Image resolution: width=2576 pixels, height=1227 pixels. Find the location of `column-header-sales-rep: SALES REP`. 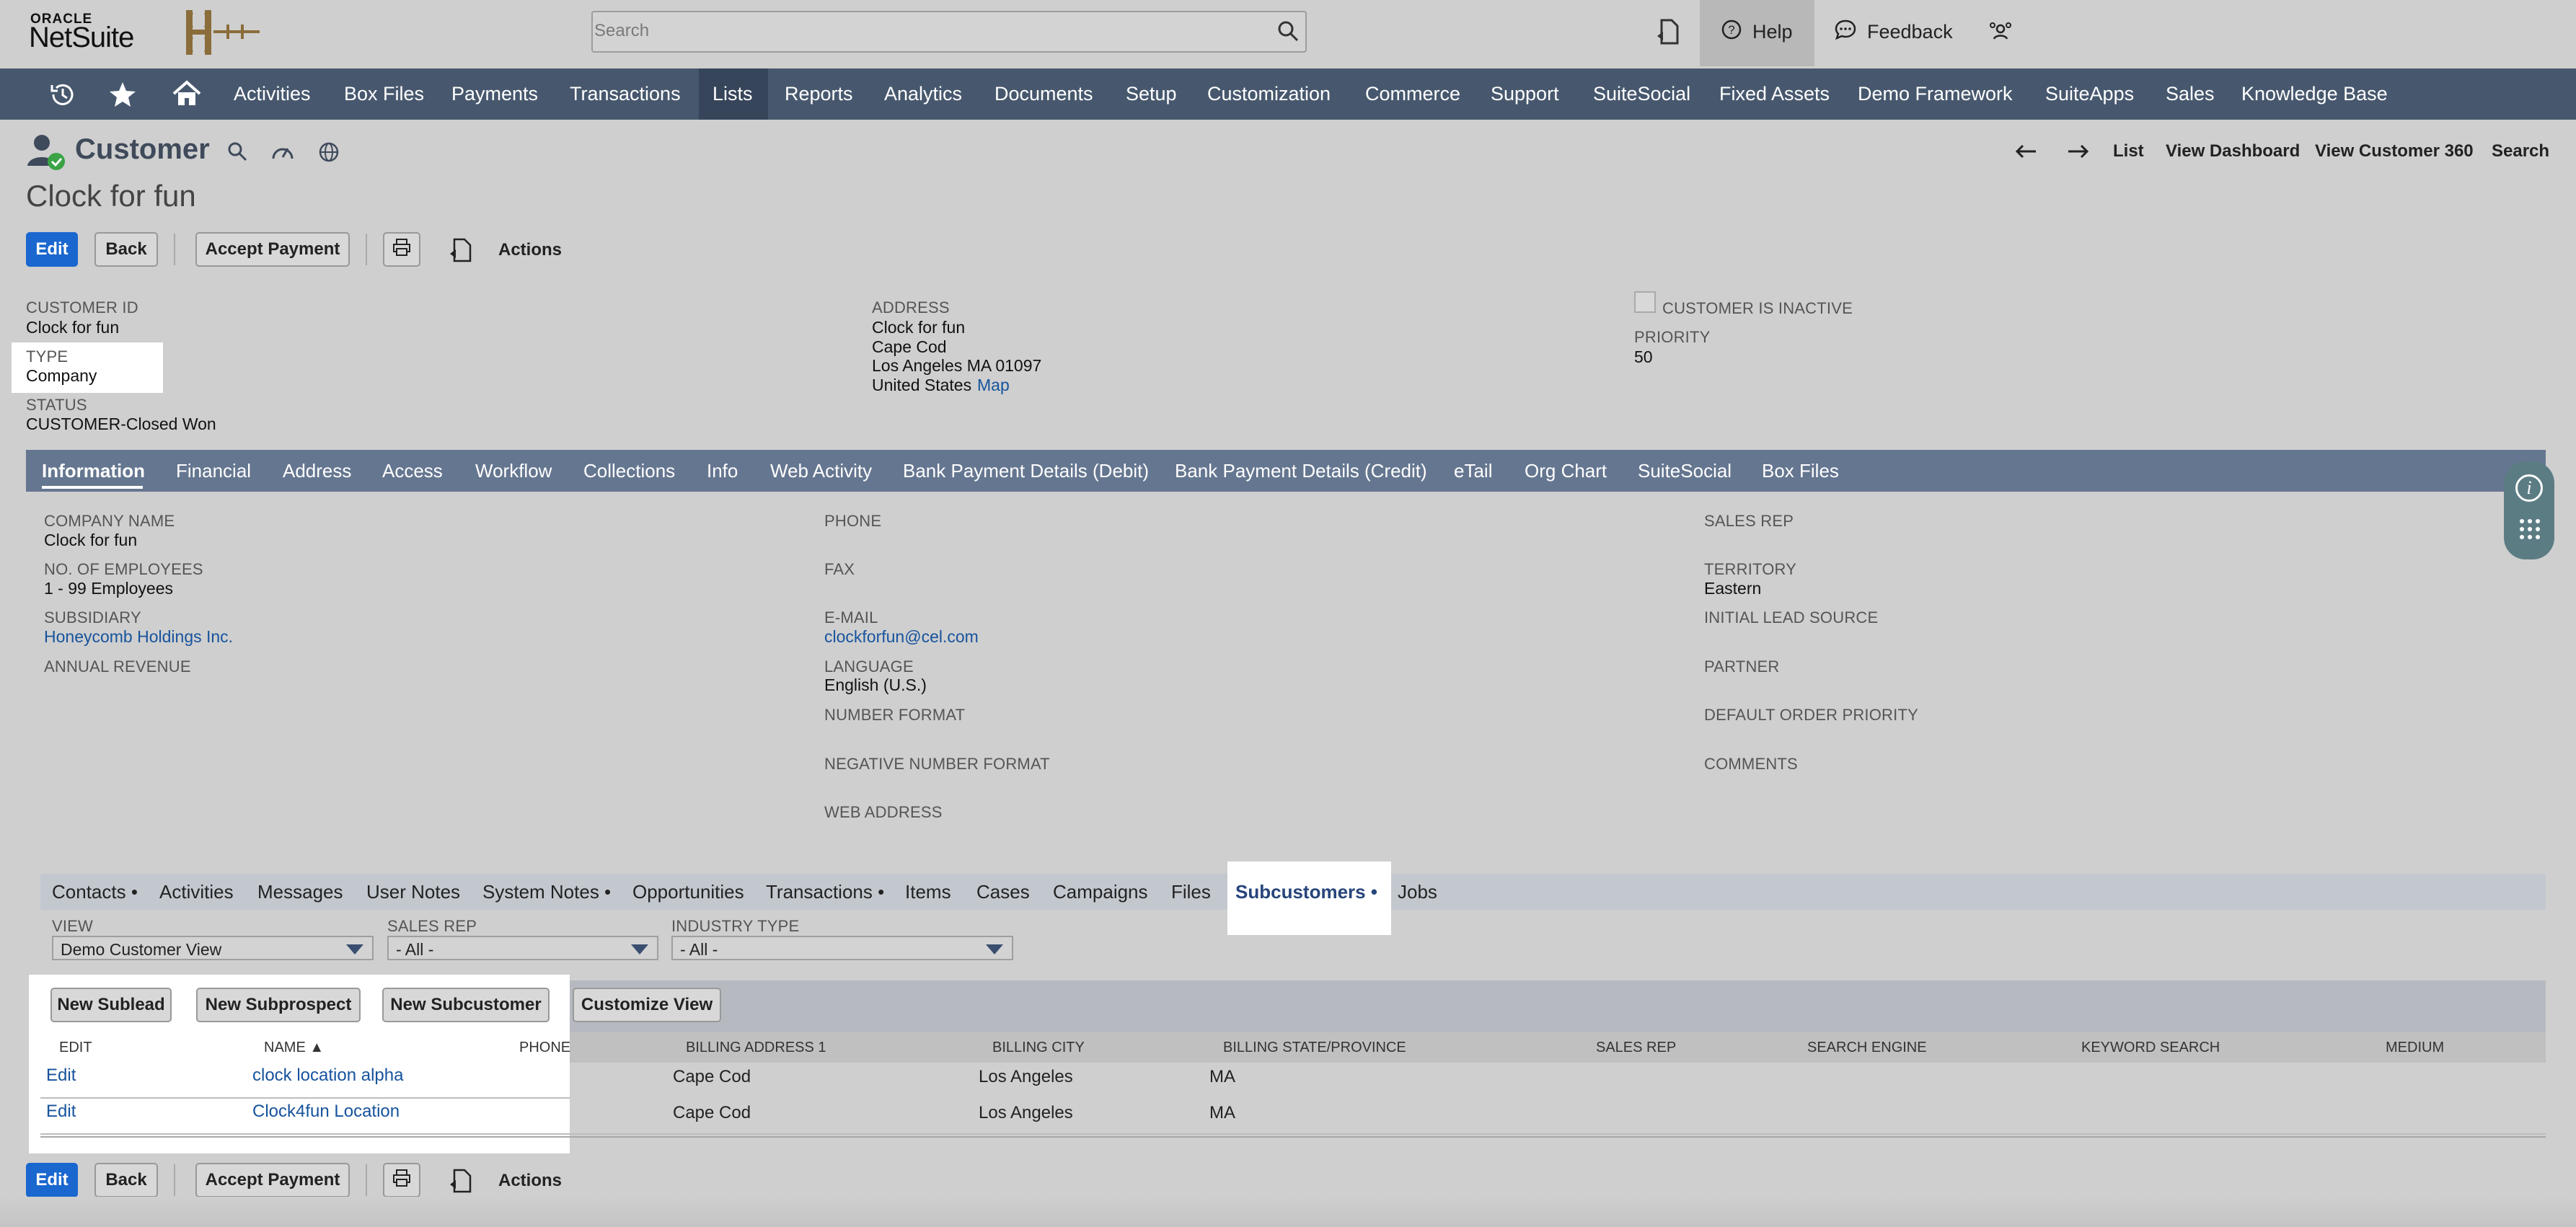

column-header-sales-rep: SALES REP is located at coordinates (1636, 1048).